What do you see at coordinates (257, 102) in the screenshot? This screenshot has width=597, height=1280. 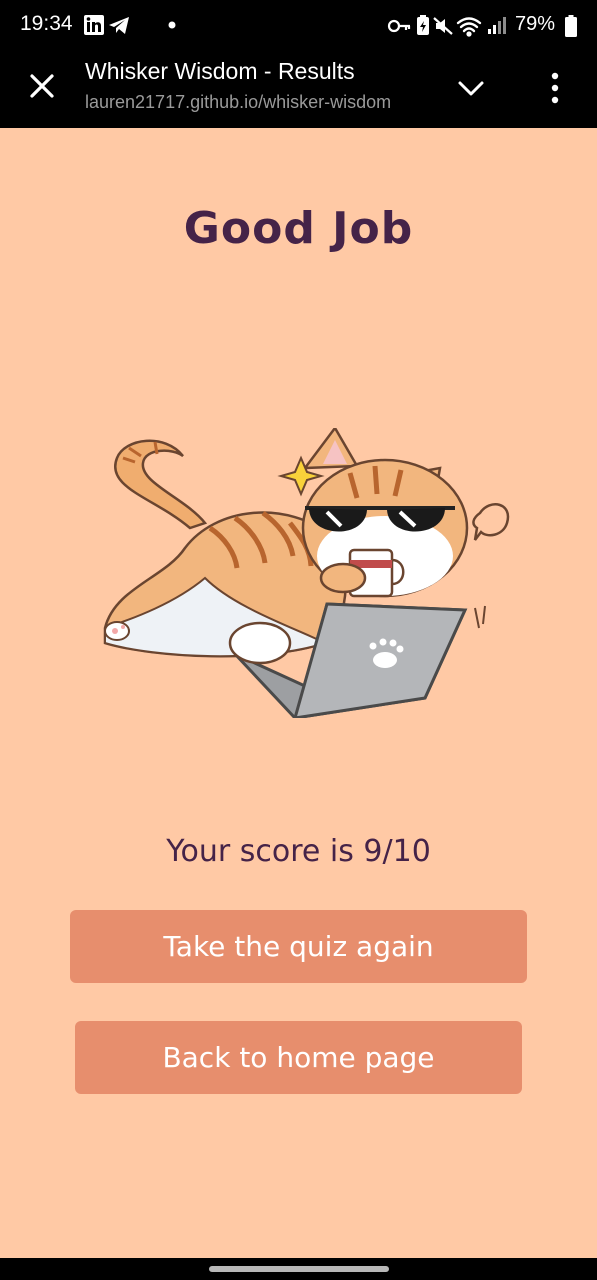 I see `page-url: lauren21717.github.io/whisker-wisdom` at bounding box center [257, 102].